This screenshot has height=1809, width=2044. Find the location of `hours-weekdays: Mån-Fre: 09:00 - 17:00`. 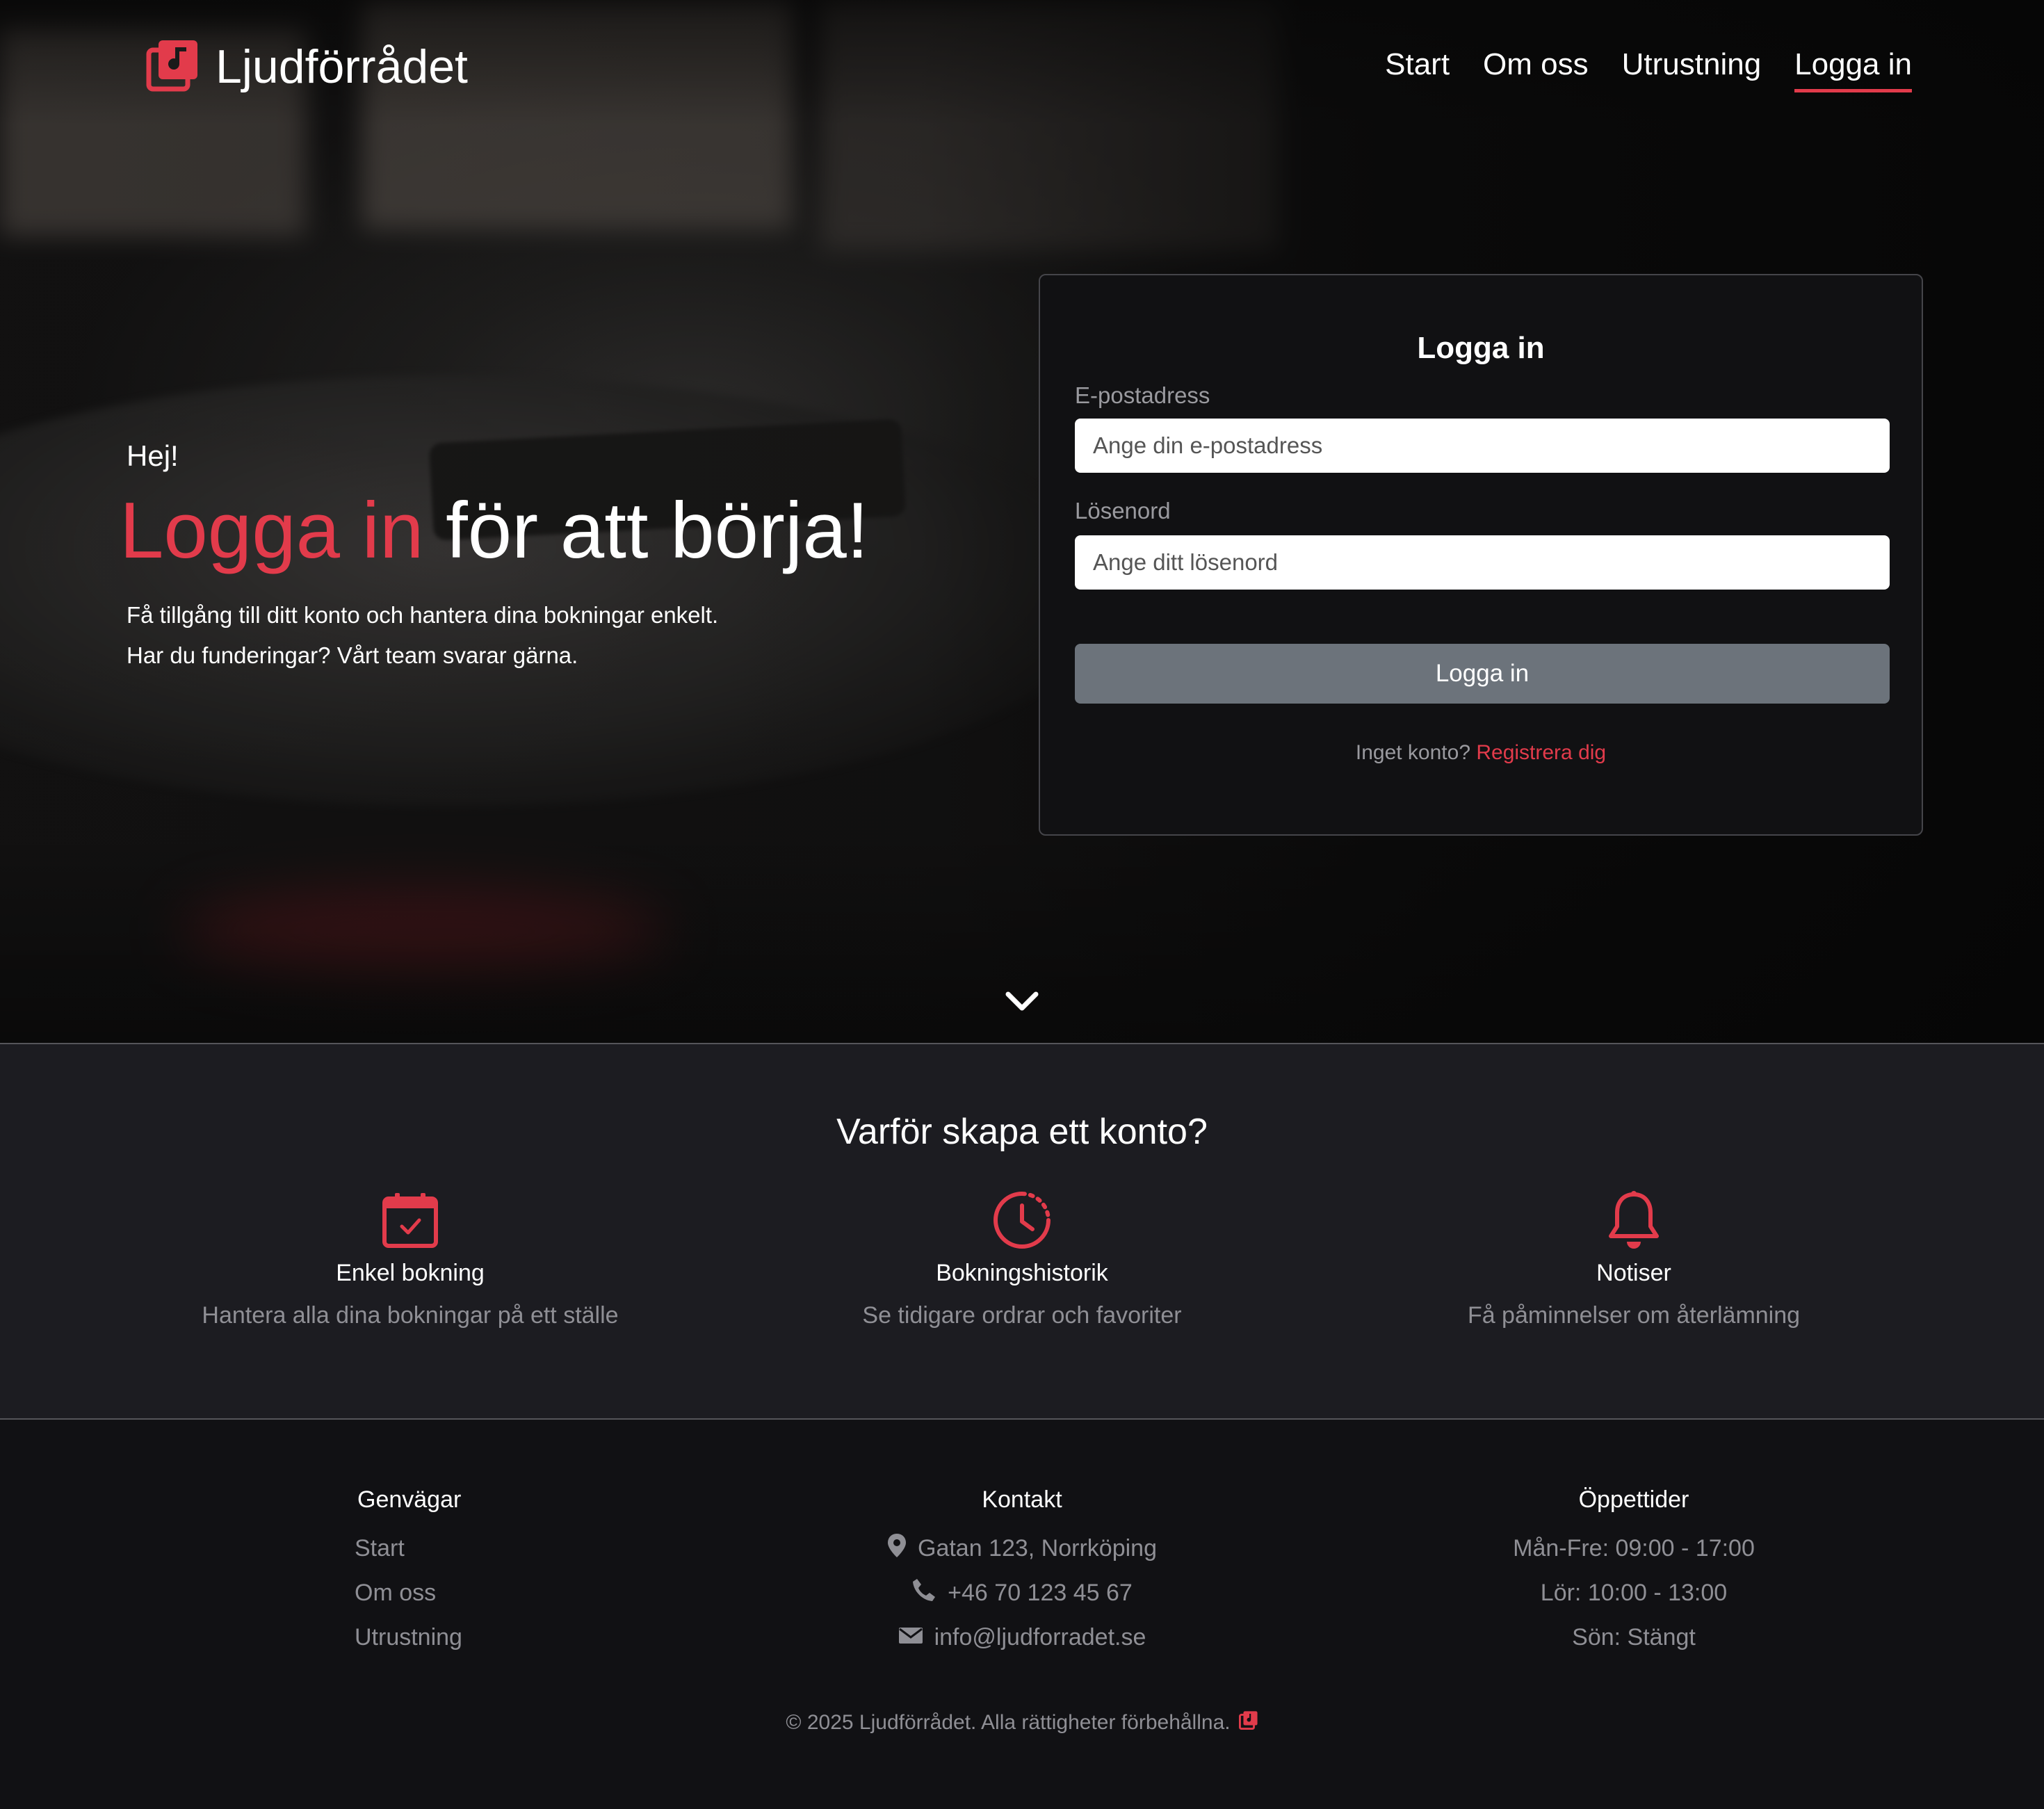

hours-weekdays: Mån-Fre: 09:00 - 17:00 is located at coordinates (1634, 1548).